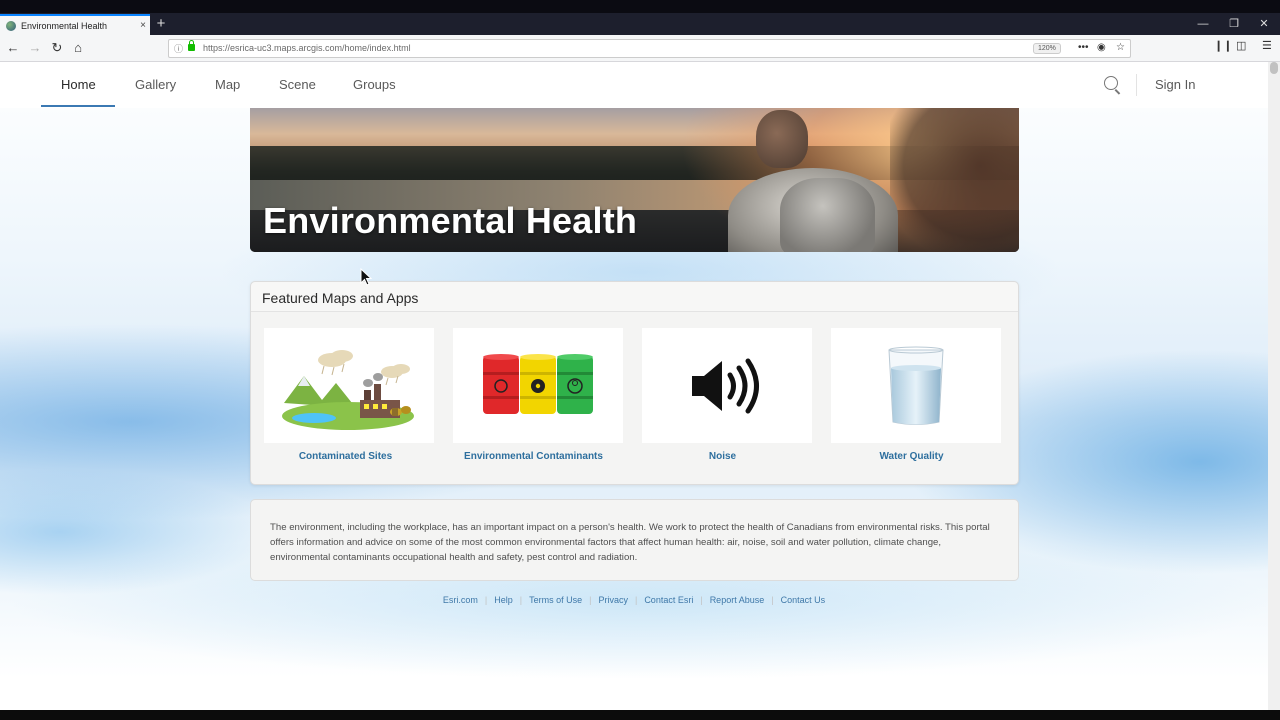 The width and height of the screenshot is (1280, 720). I want to click on banner-title: Environmental Health, so click(450, 220).